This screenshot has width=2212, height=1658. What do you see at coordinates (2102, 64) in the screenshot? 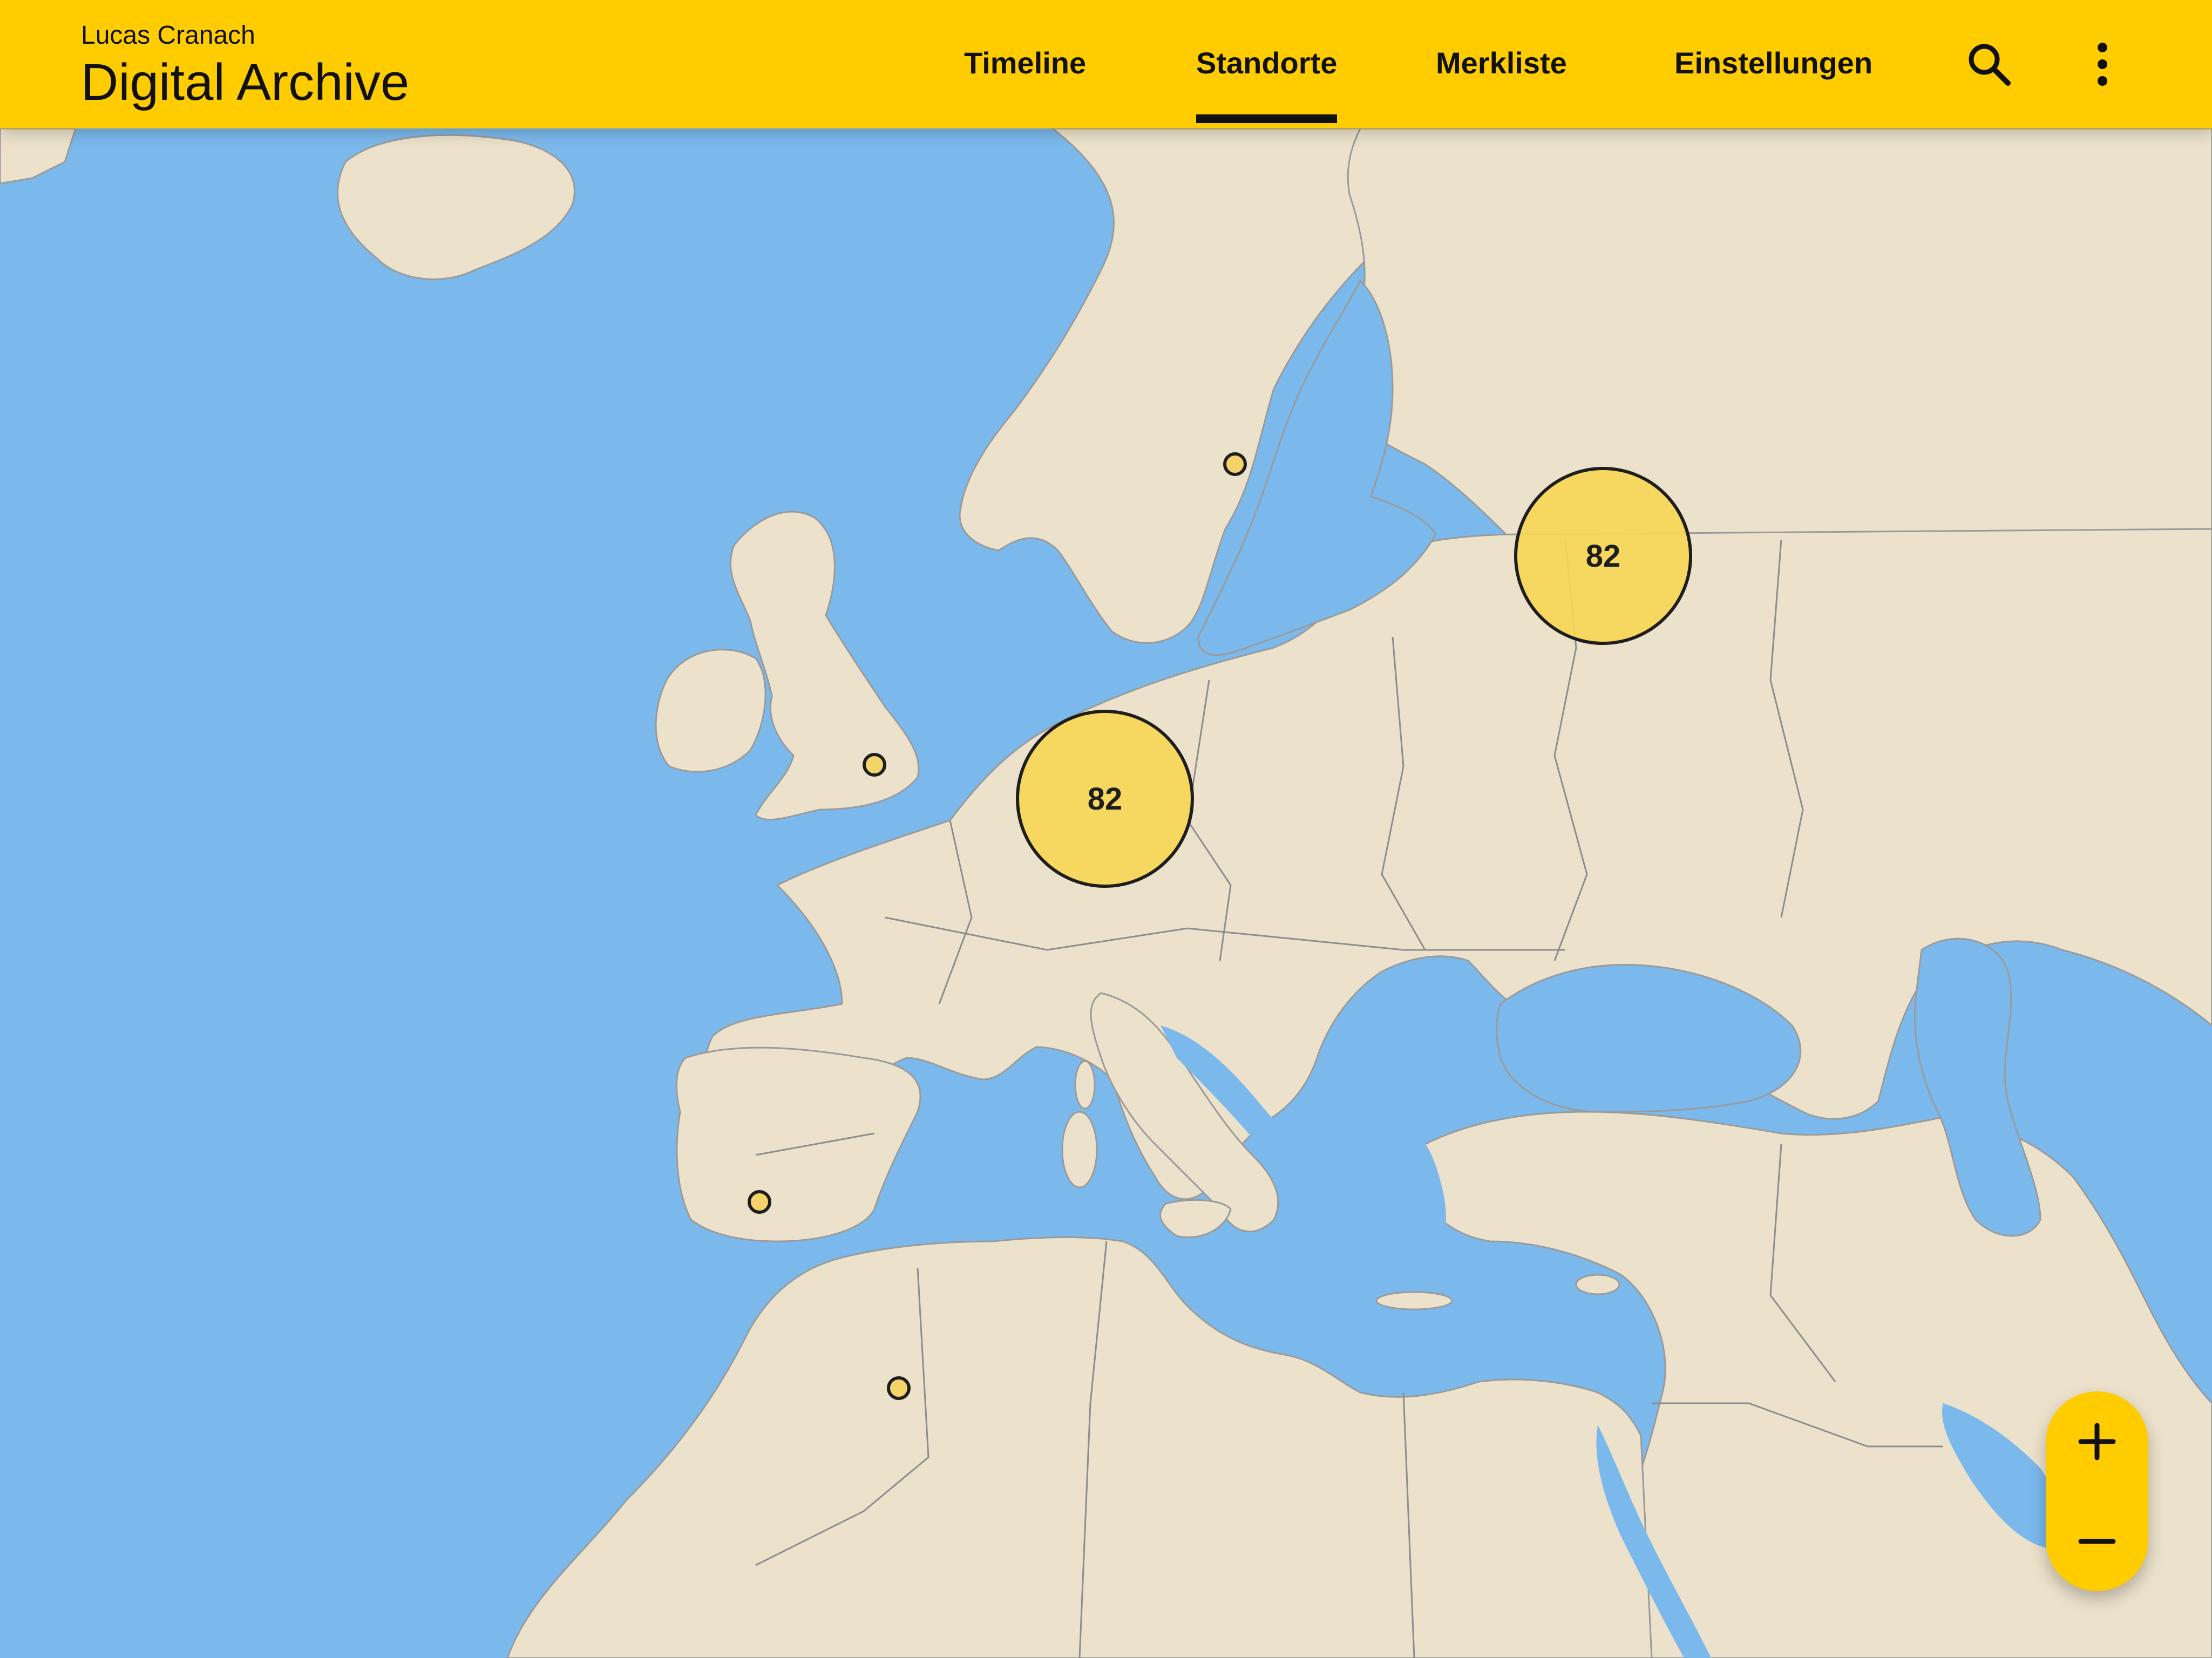
I see `more-vertical-icon` at bounding box center [2102, 64].